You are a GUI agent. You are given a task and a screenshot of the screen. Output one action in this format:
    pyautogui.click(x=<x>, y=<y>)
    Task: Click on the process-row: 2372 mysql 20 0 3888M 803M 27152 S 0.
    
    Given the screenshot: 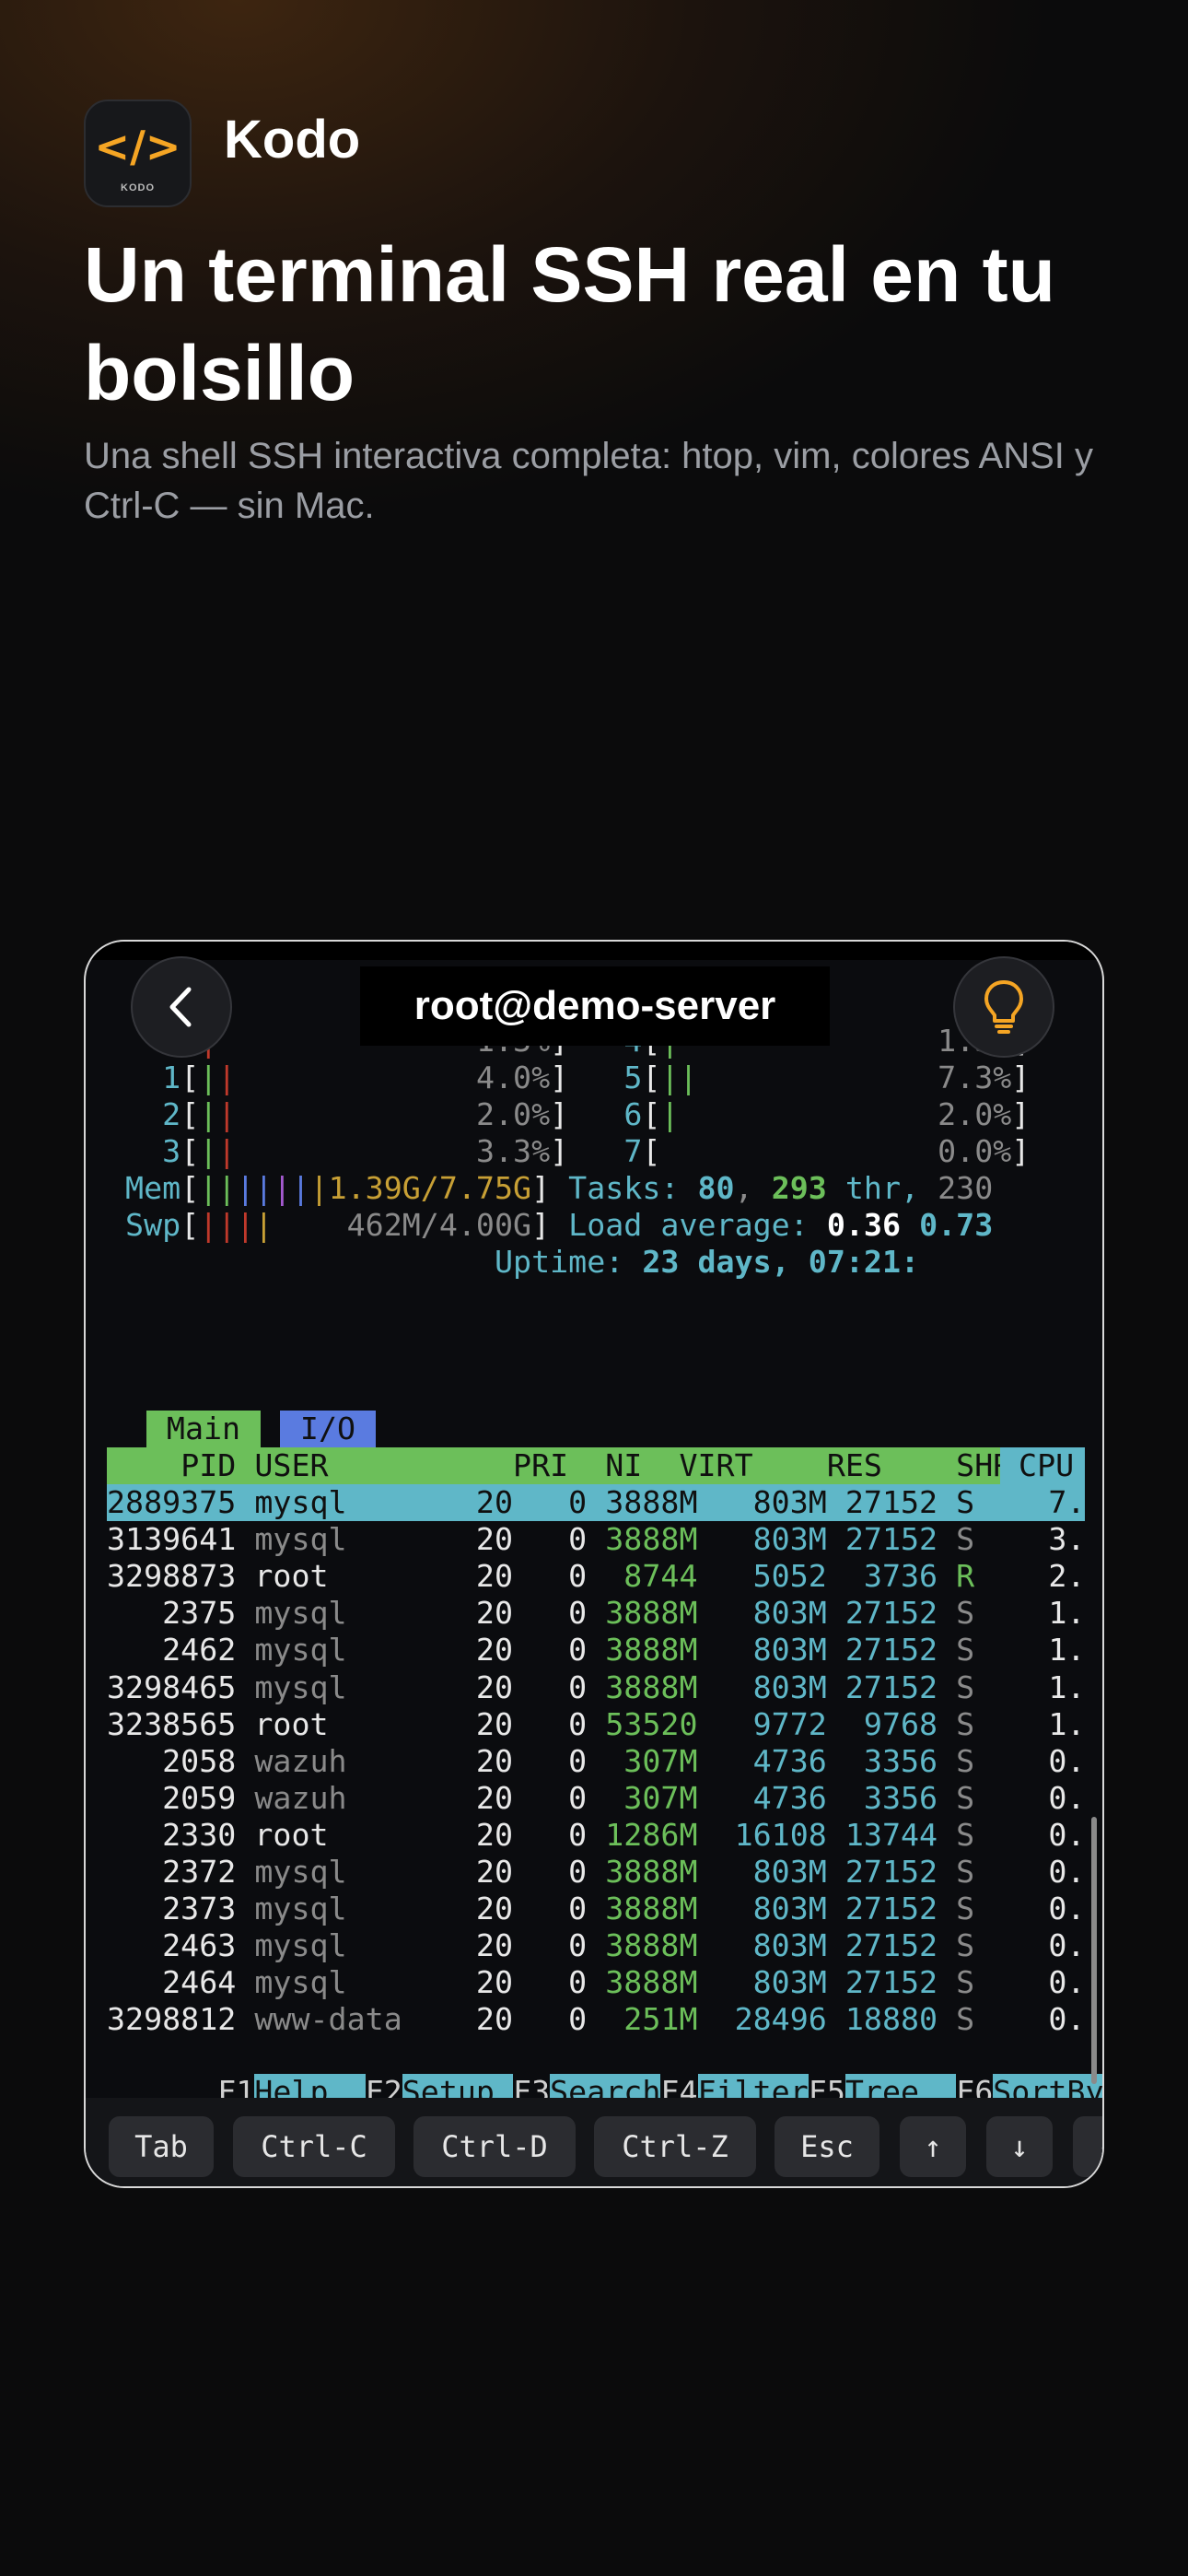 What is the action you would take?
    pyautogui.click(x=596, y=1872)
    